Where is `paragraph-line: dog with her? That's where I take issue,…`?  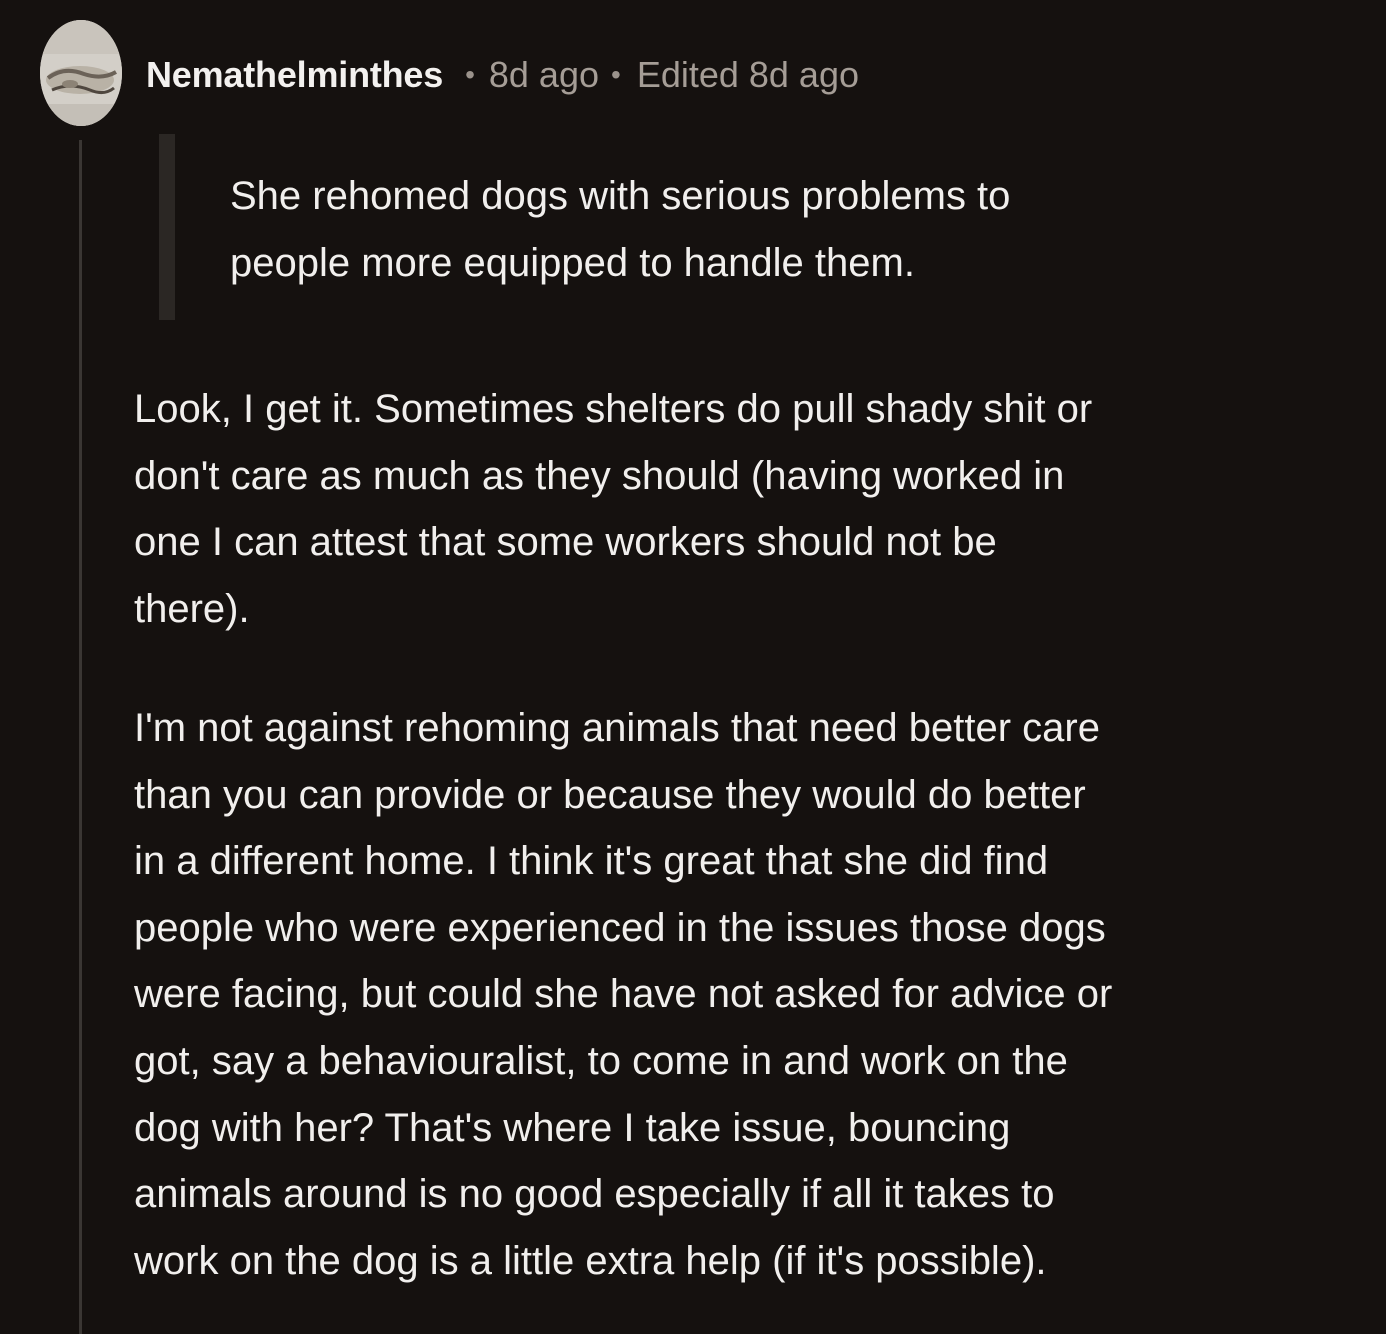
paragraph-line: dog with her? That's where I take issue,… is located at coordinates (572, 1127).